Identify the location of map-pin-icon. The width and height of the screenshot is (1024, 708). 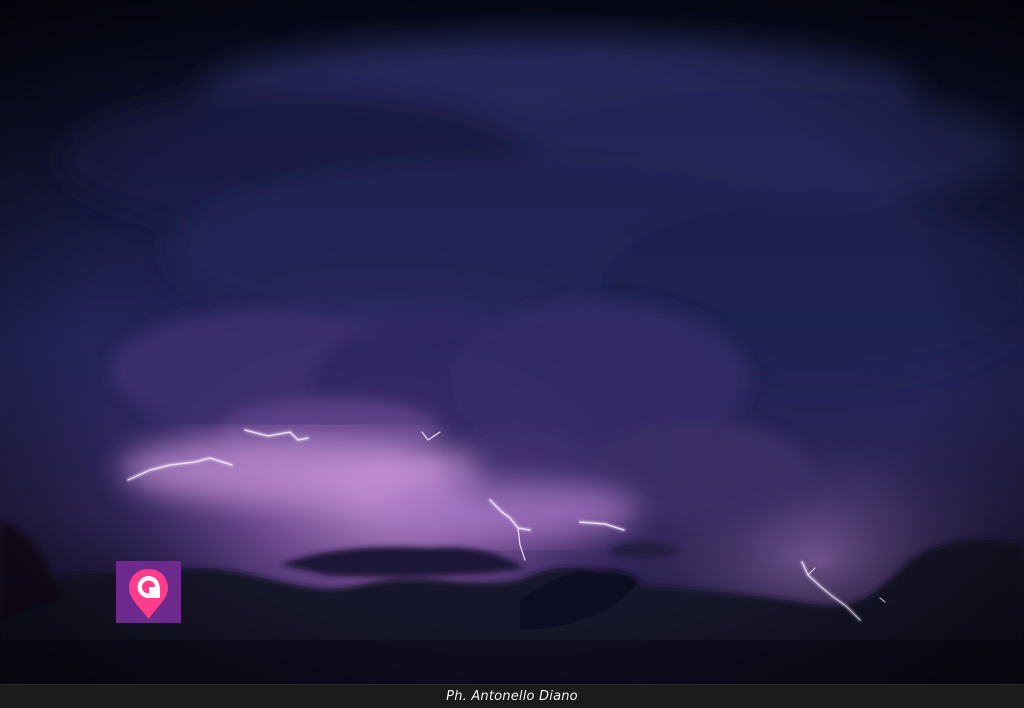
(148, 594).